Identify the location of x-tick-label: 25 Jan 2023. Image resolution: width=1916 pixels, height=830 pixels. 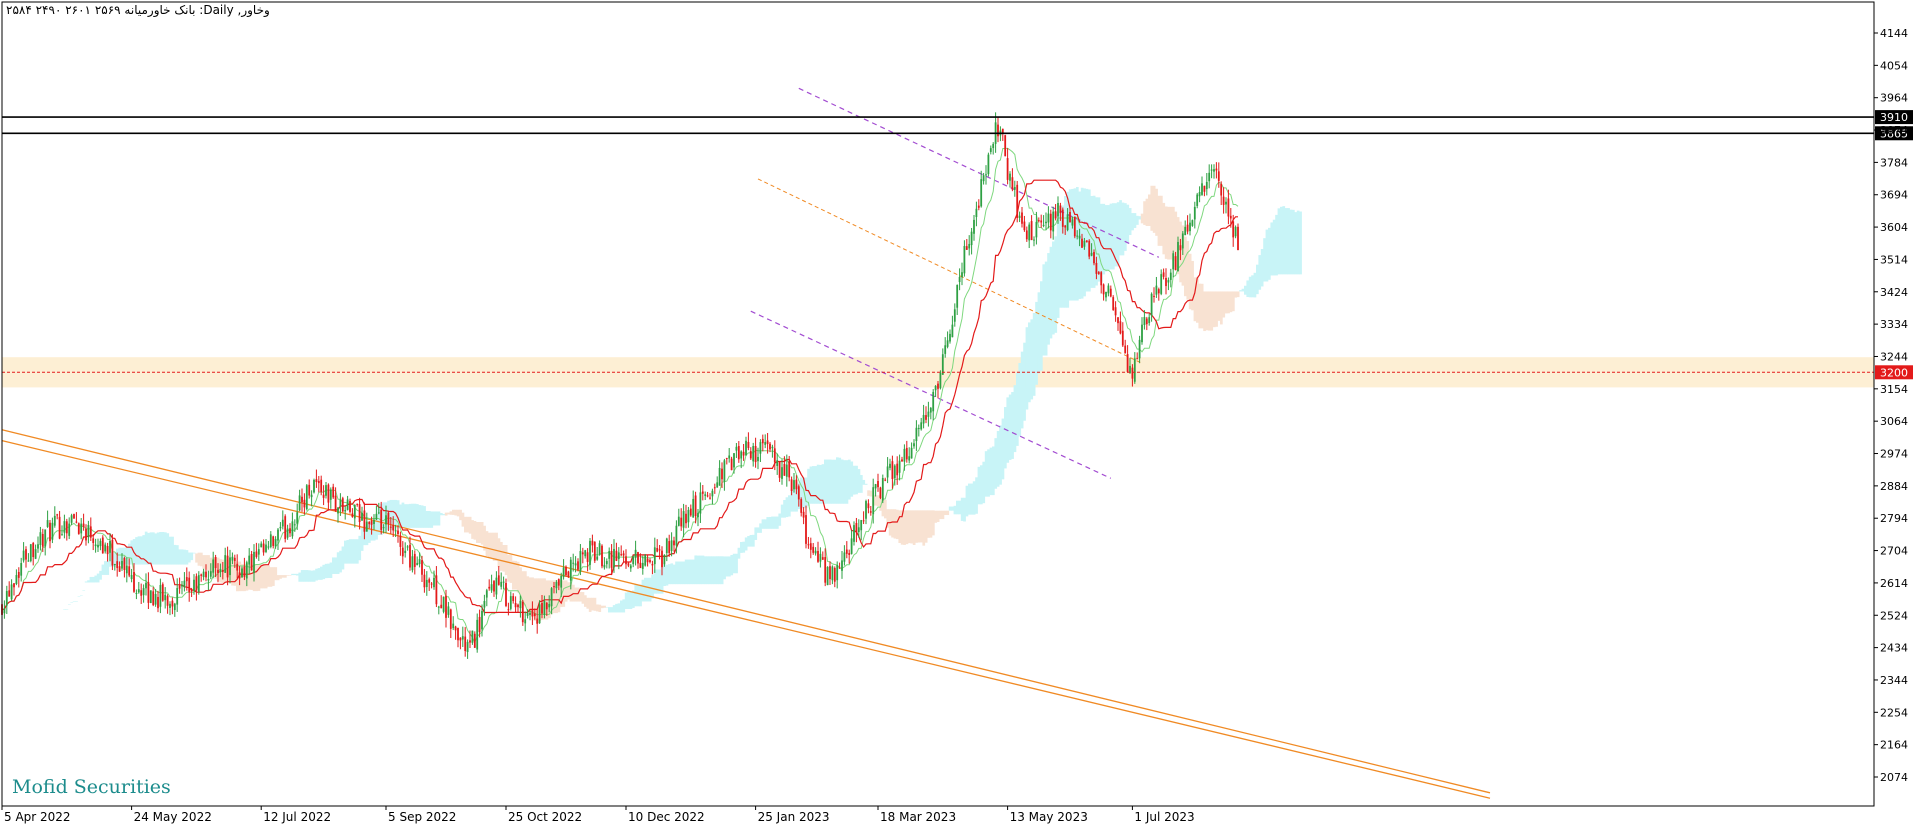
(794, 817).